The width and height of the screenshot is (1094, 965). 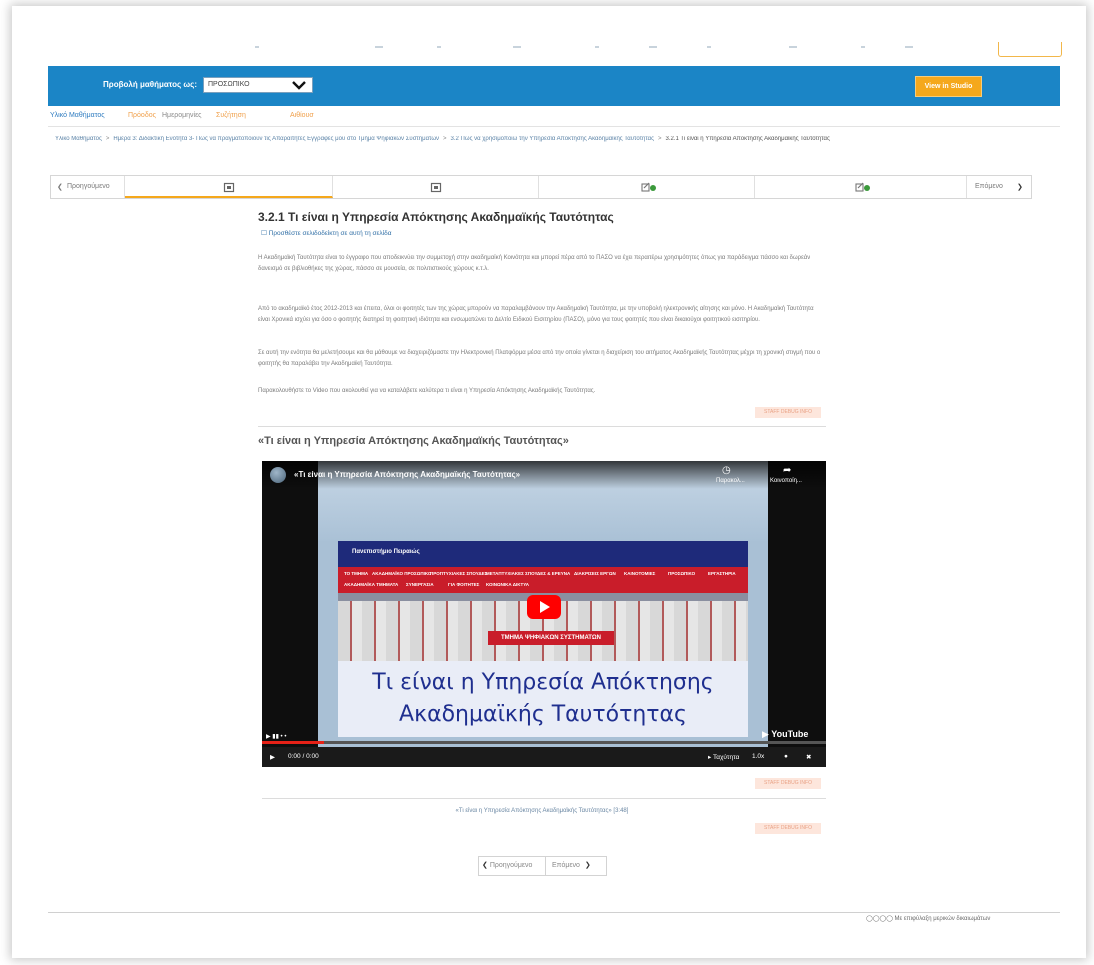 I want to click on pager-prev-button: ❮ Προηγούμενο, so click(x=512, y=866).